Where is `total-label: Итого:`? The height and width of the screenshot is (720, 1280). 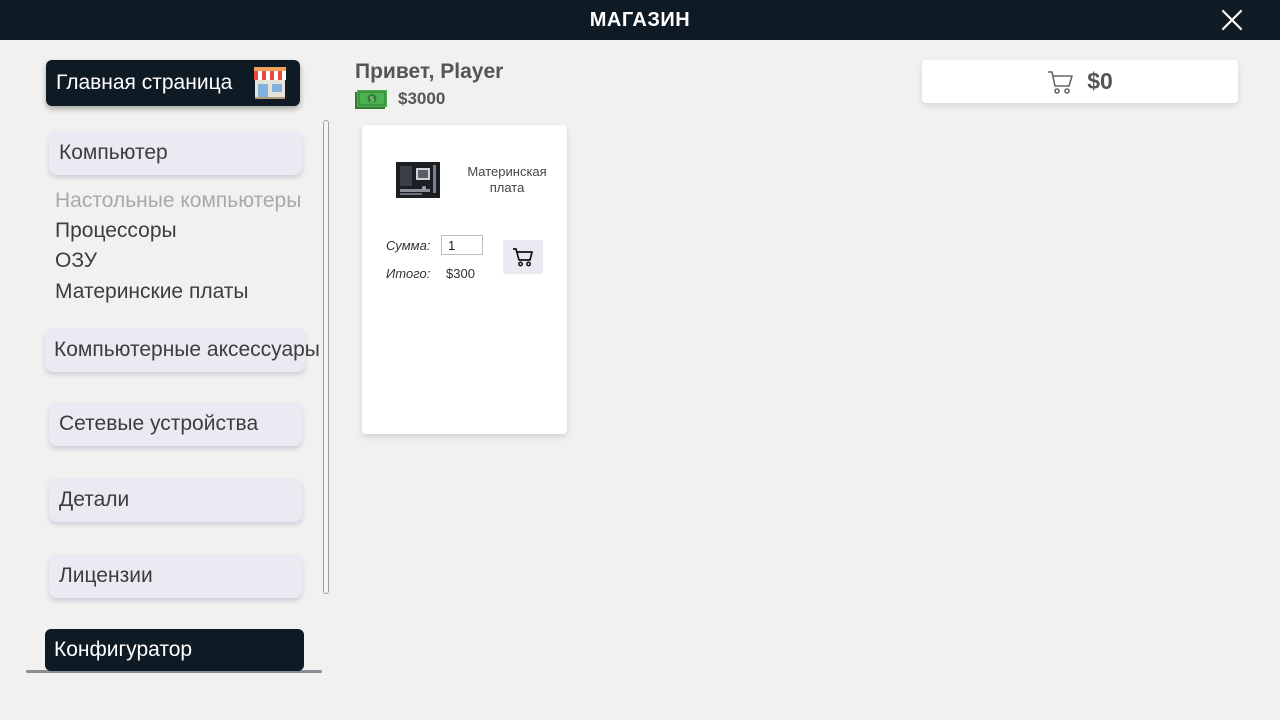
total-label: Итого: is located at coordinates (408, 273).